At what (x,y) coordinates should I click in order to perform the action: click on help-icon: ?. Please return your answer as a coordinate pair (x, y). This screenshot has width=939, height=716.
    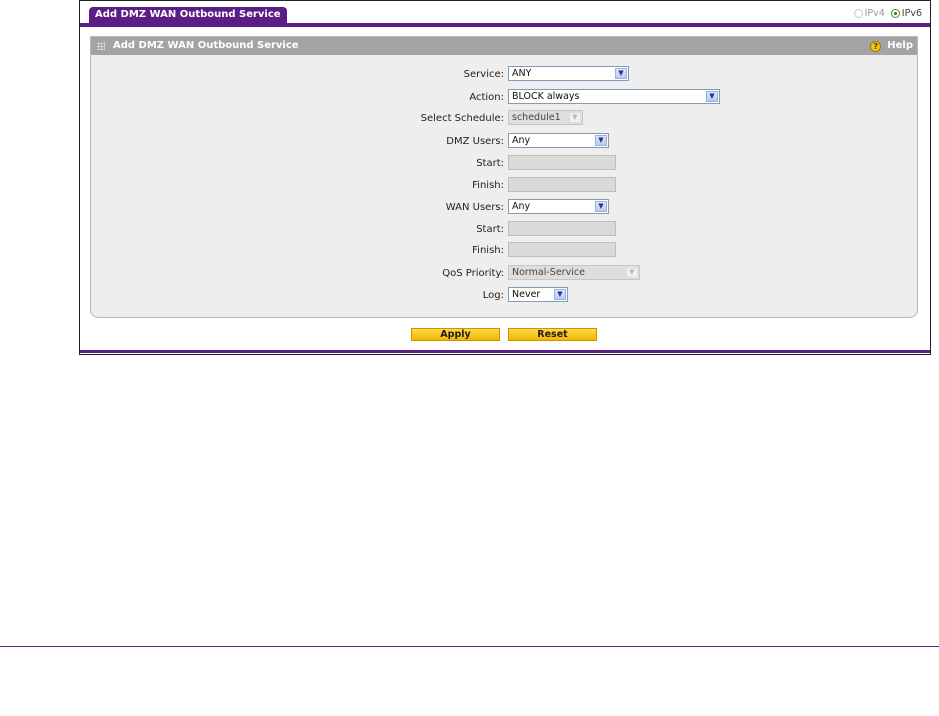
    Looking at the image, I should click on (876, 46).